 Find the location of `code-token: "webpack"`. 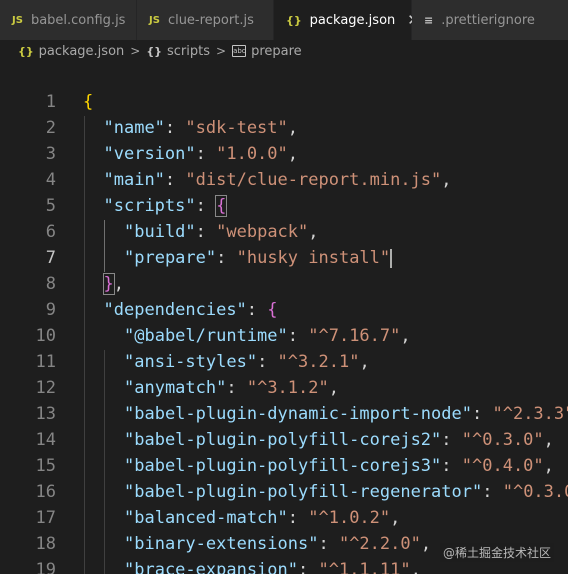

code-token: "webpack" is located at coordinates (262, 232).